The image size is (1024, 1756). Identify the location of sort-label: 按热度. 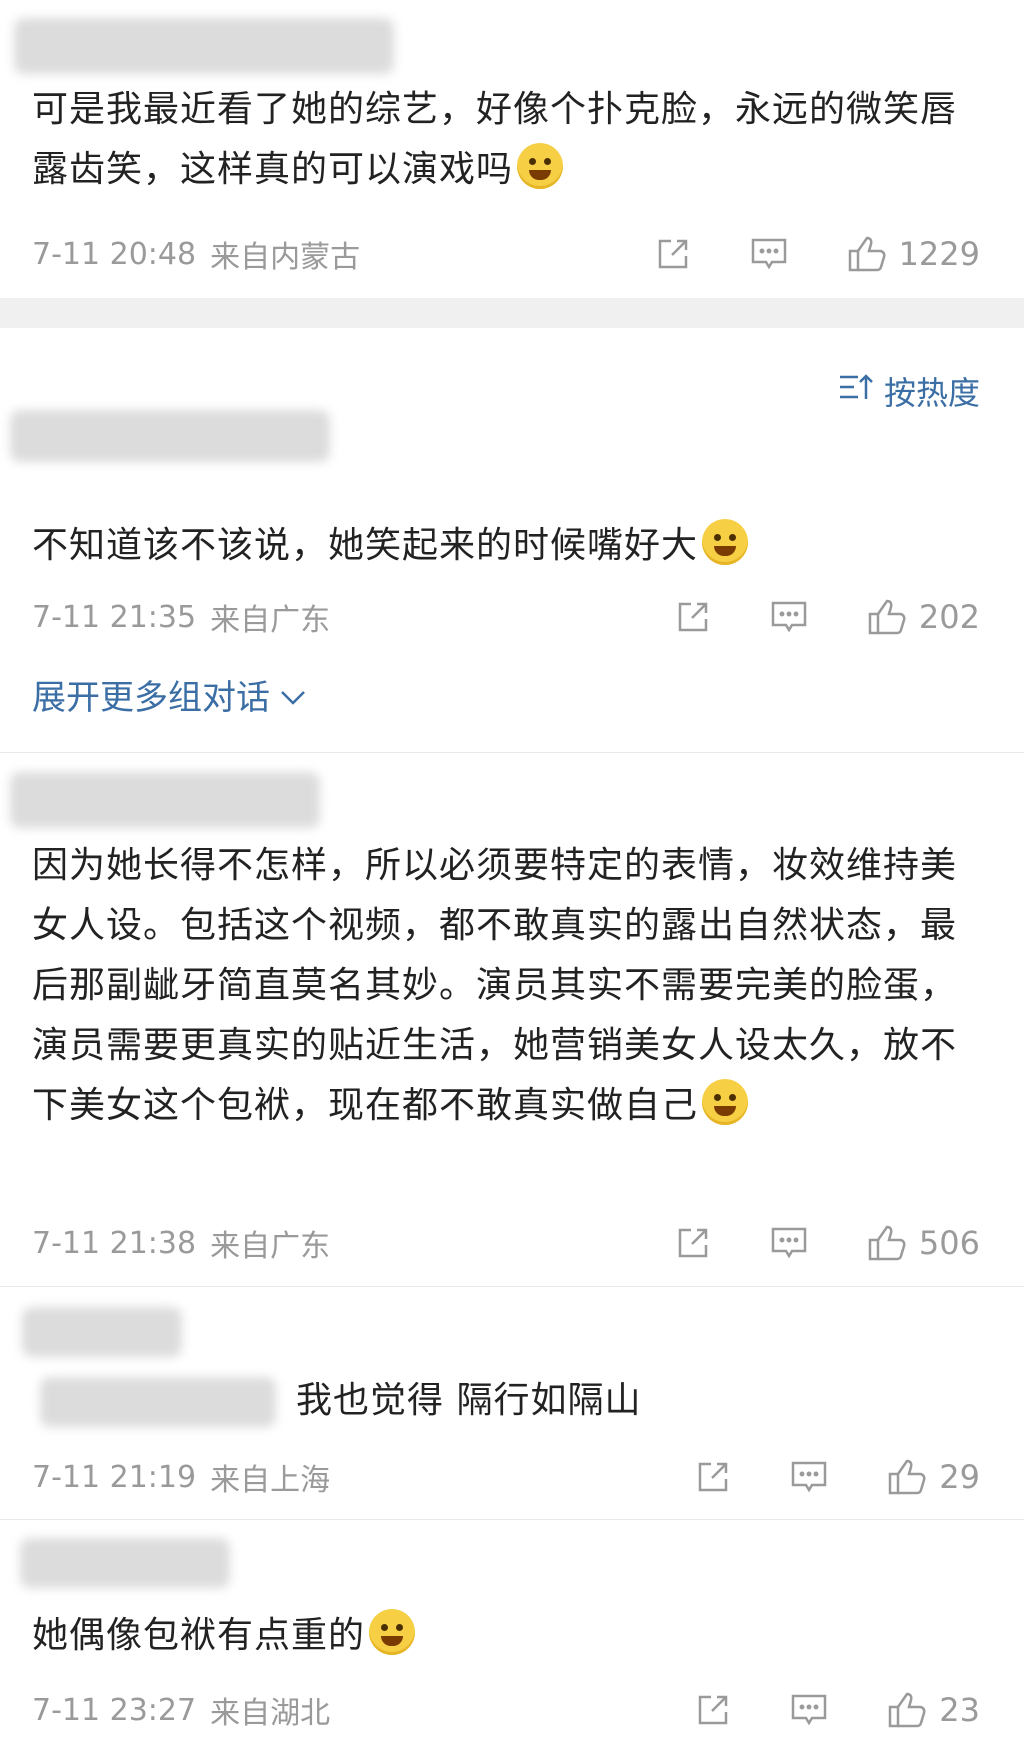
(931, 393).